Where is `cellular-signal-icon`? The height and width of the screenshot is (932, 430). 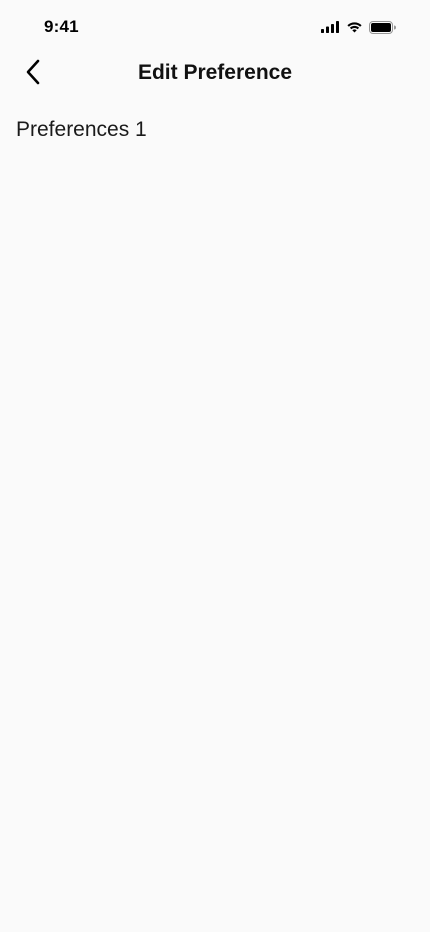
cellular-signal-icon is located at coordinates (330, 27).